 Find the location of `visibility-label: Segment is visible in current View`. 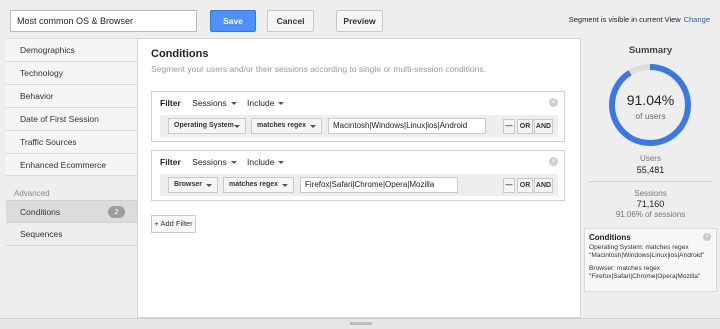

visibility-label: Segment is visible in current View is located at coordinates (624, 19).